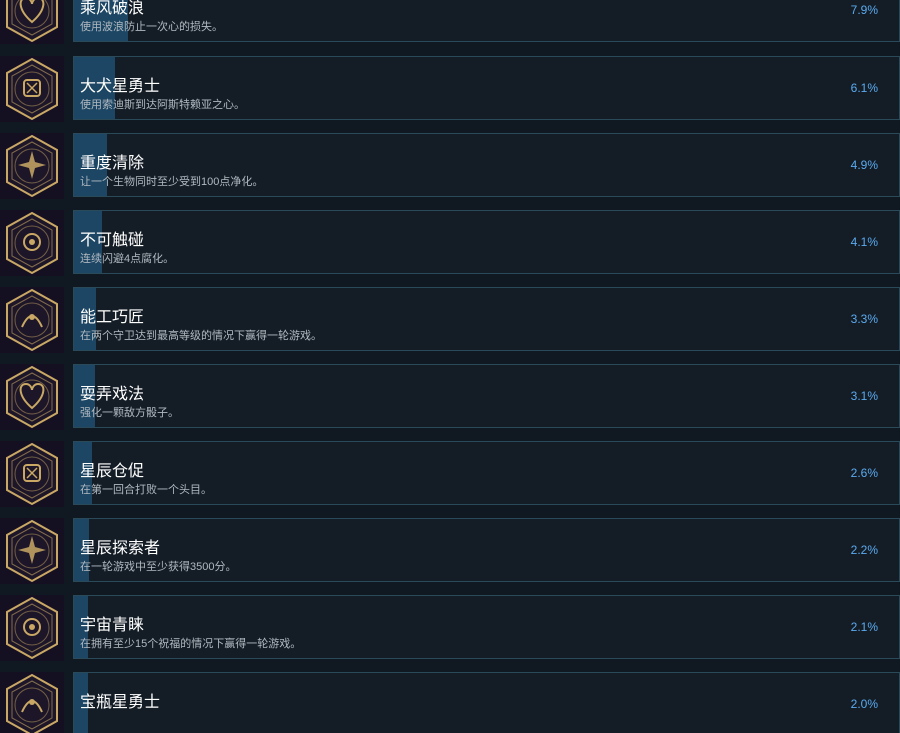  What do you see at coordinates (32, 551) in the screenshot?
I see `starfield-explorer-emblem-icon` at bounding box center [32, 551].